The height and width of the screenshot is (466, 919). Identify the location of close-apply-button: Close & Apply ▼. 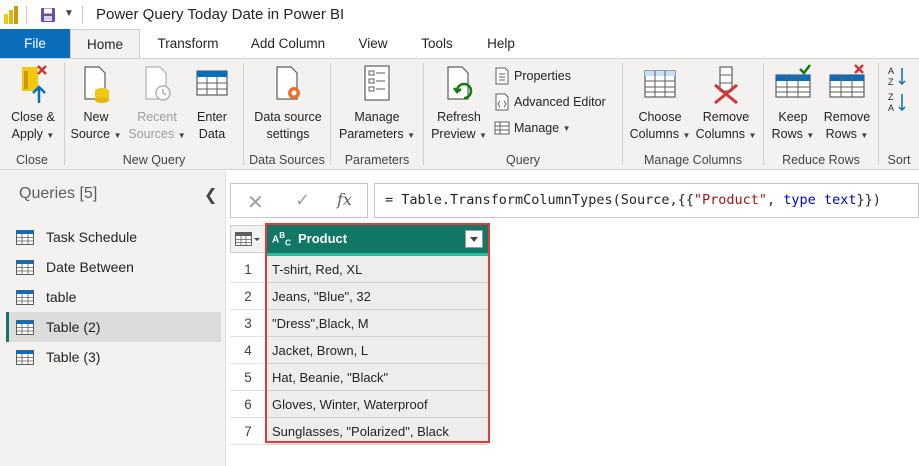
(33, 103).